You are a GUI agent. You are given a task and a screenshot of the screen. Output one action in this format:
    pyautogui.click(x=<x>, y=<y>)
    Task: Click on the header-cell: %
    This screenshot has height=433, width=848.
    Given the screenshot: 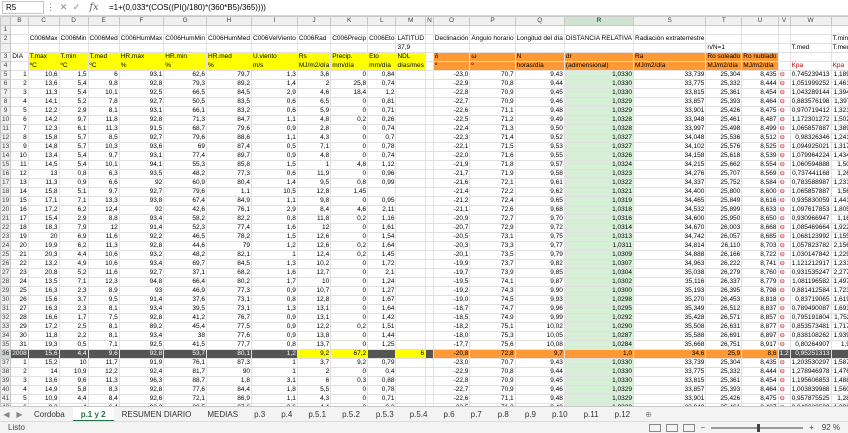 What is the action you would take?
    pyautogui.click(x=141, y=66)
    